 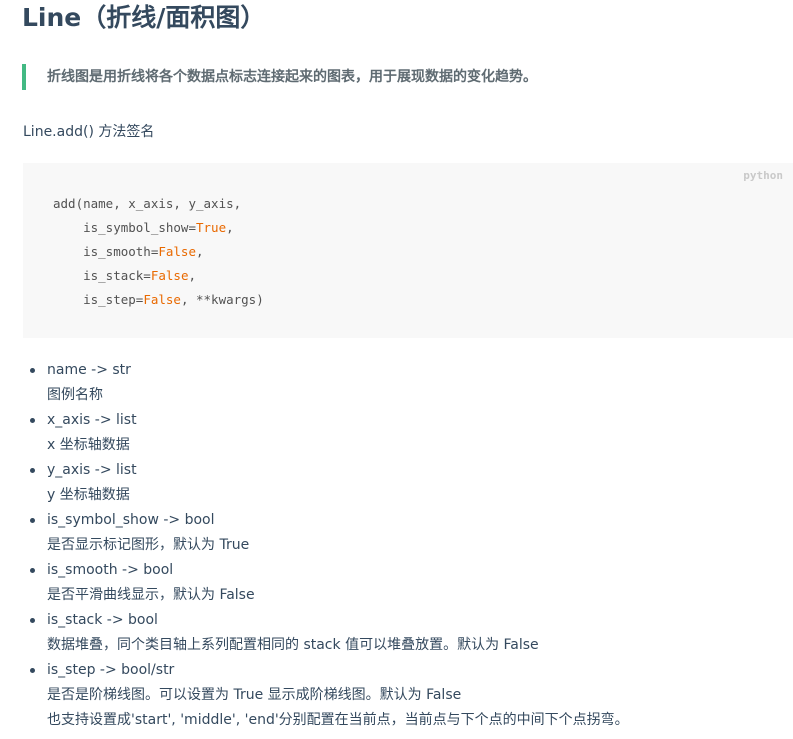 I want to click on param-signature: y_axis -> list, so click(x=92, y=470).